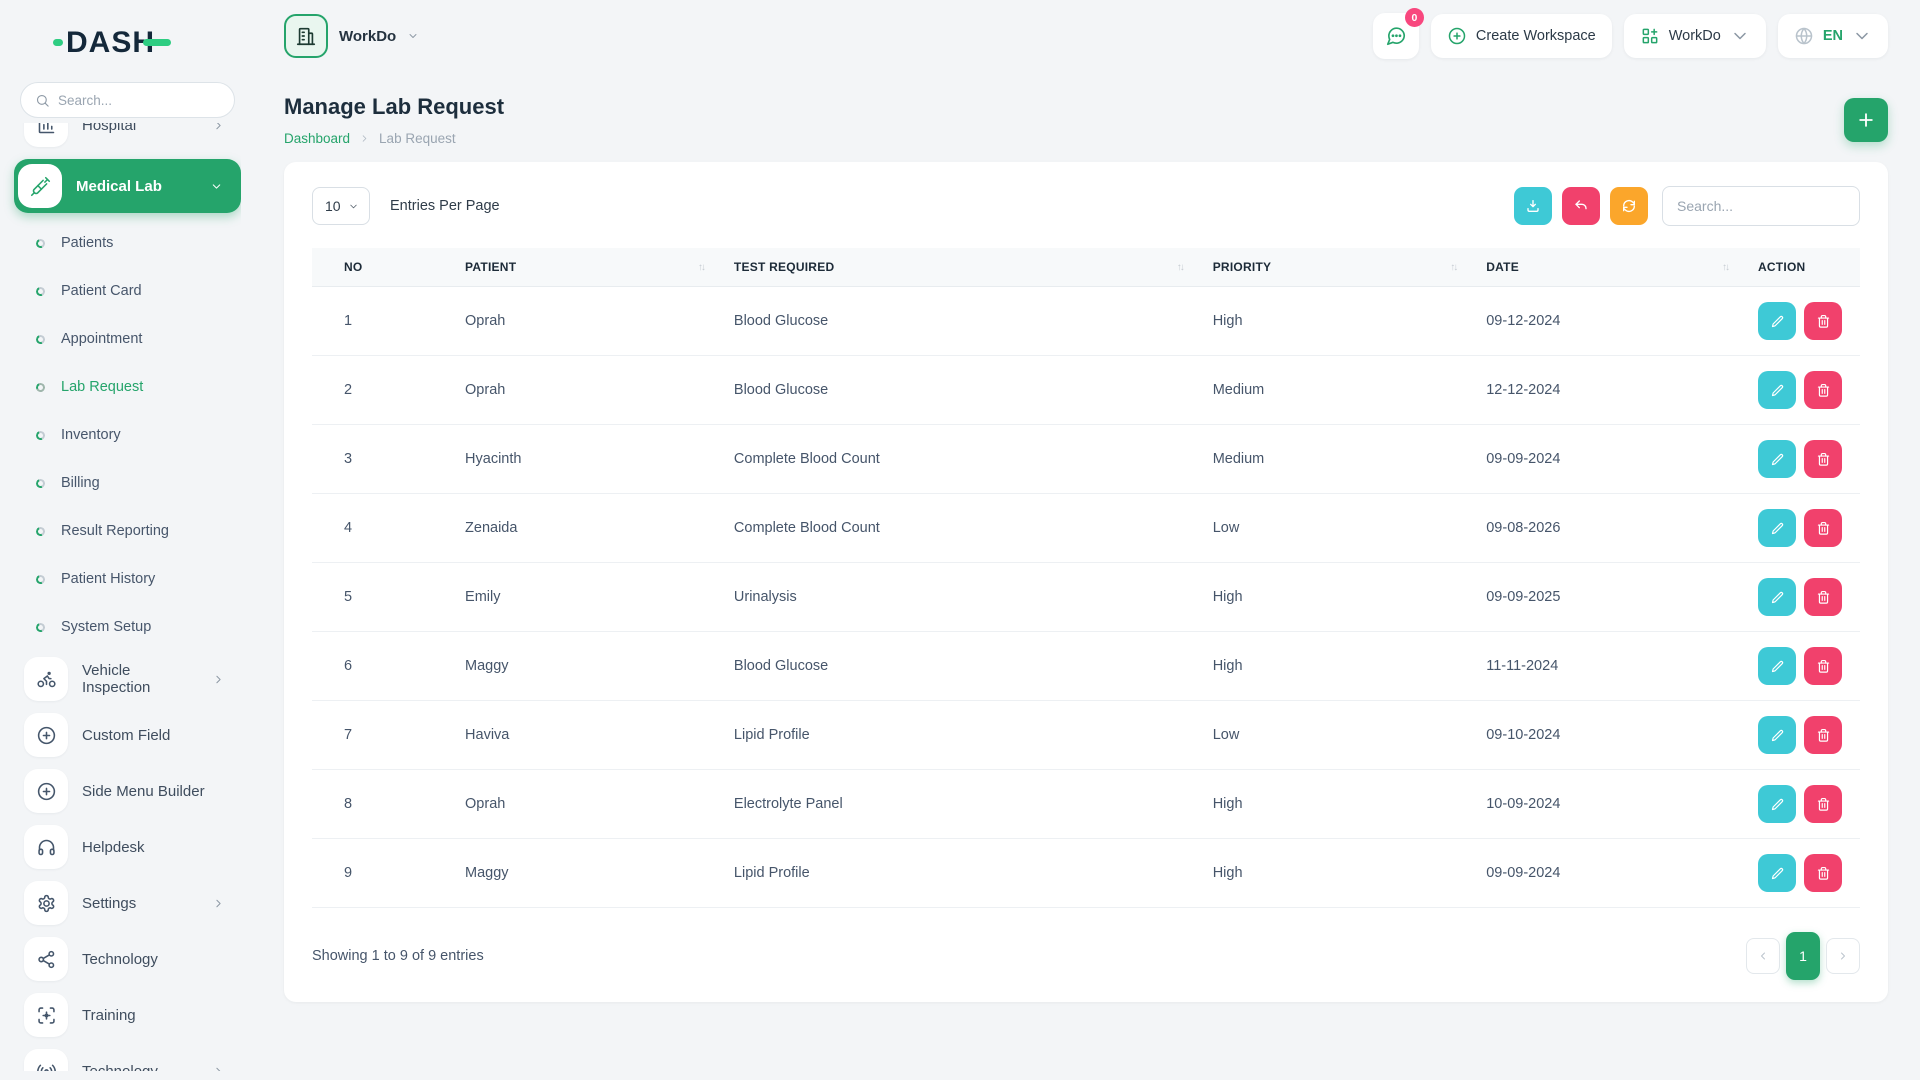 The height and width of the screenshot is (1080, 1920). What do you see at coordinates (1521, 36) in the screenshot?
I see `create-workspace-button: Create Workspace` at bounding box center [1521, 36].